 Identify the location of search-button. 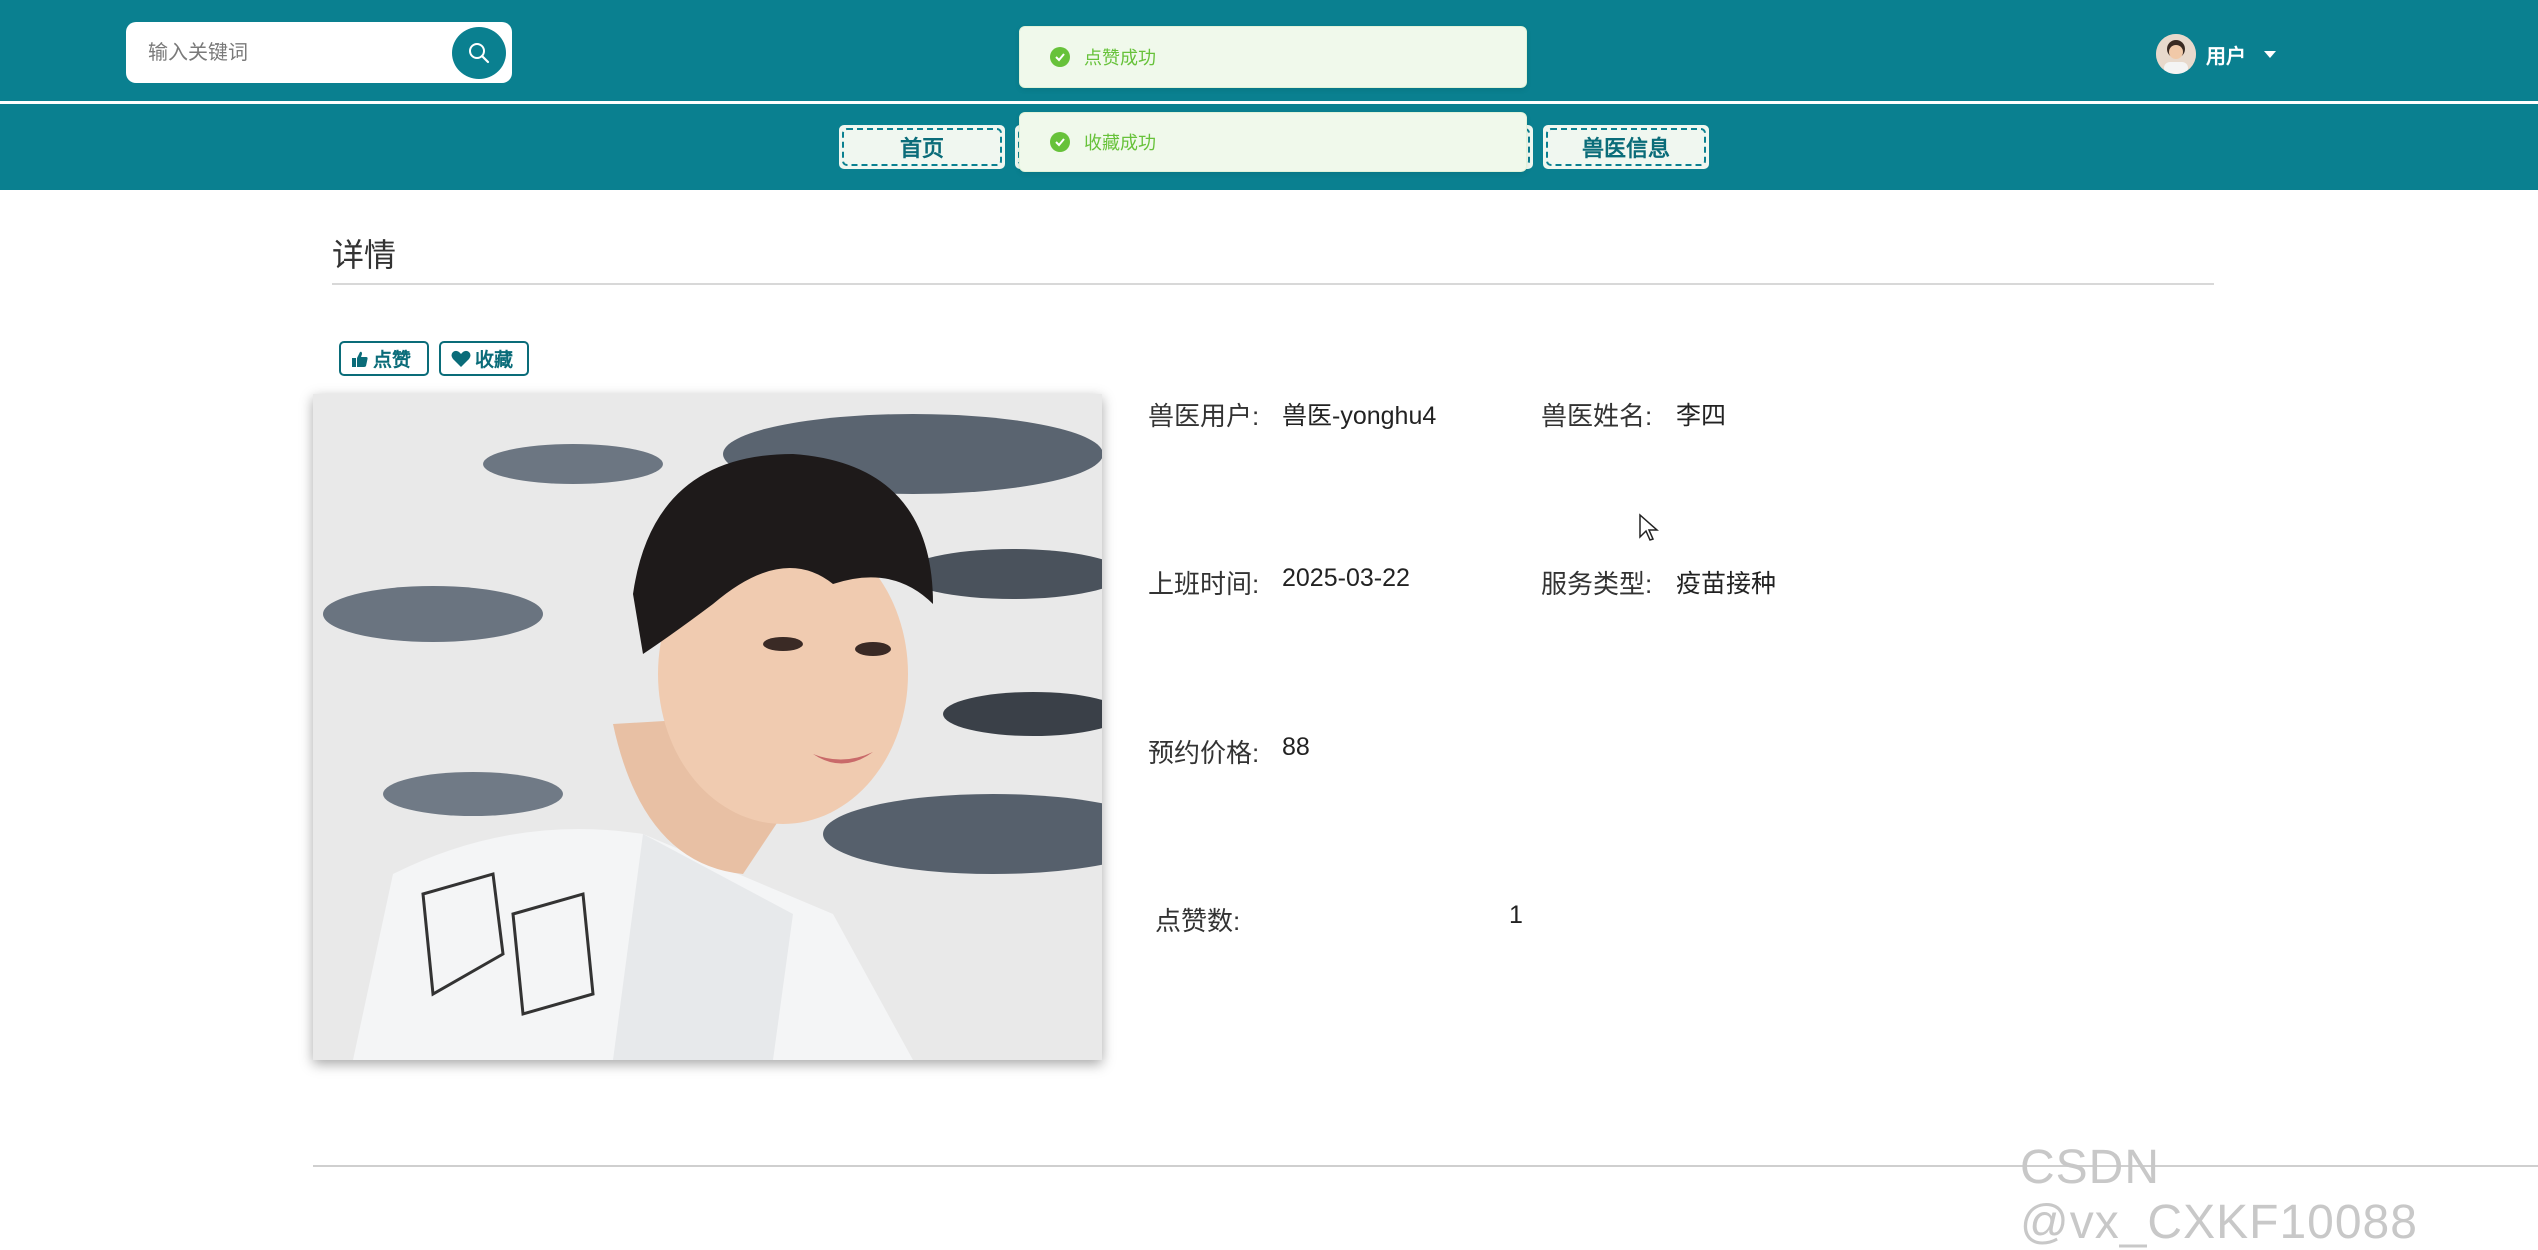
(479, 53).